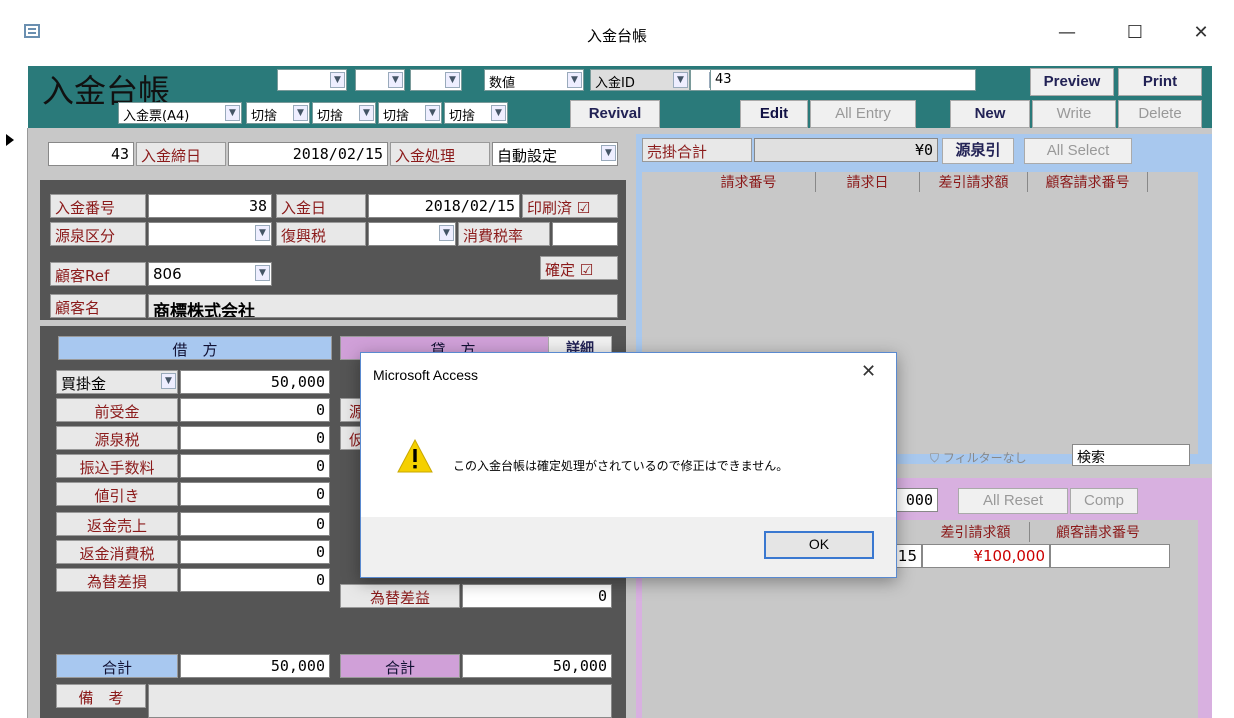 The width and height of the screenshot is (1234, 718). Describe the element at coordinates (1074, 114) in the screenshot. I see `write-button: Write` at that location.